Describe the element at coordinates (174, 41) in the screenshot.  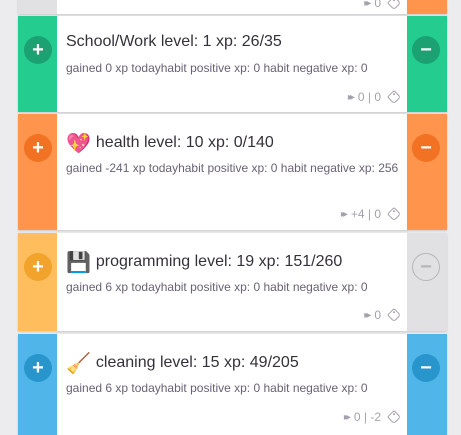
I see `habit-title-text: School/Work level: 1 xp: 26/35` at that location.